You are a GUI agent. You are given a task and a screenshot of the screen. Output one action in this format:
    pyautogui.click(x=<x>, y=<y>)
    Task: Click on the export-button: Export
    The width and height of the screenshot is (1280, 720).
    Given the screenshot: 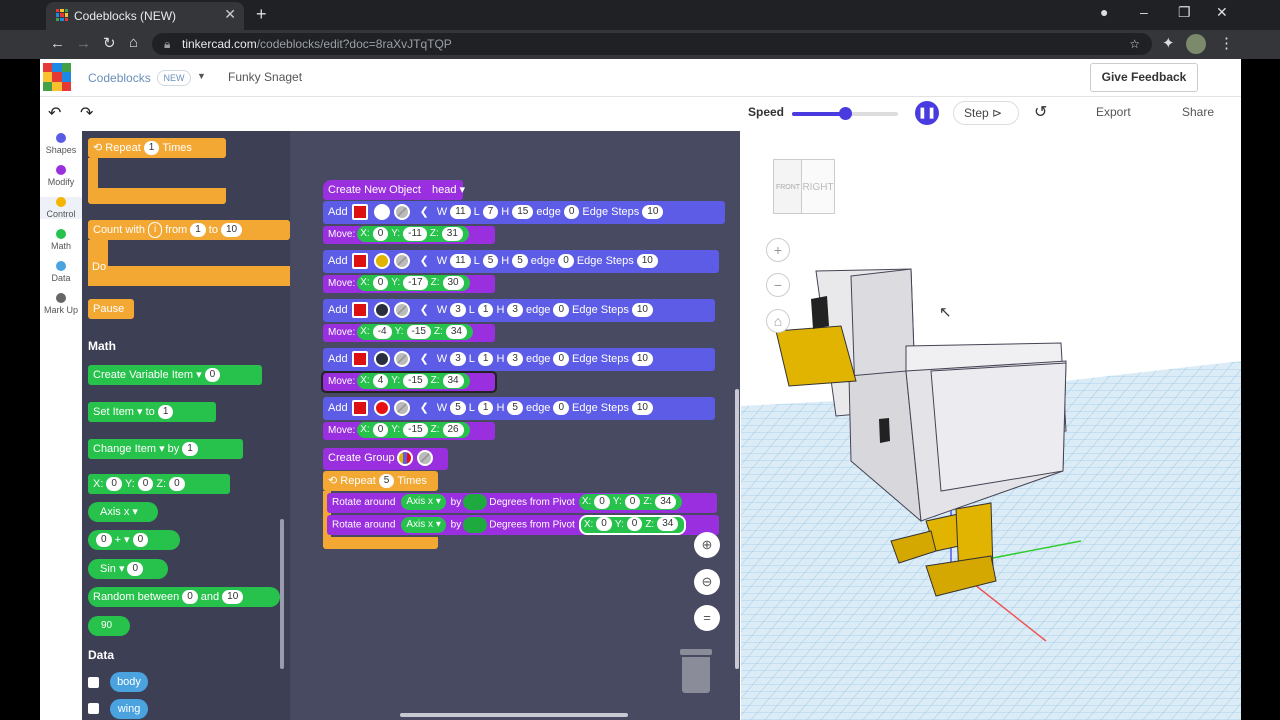 What is the action you would take?
    pyautogui.click(x=1113, y=112)
    